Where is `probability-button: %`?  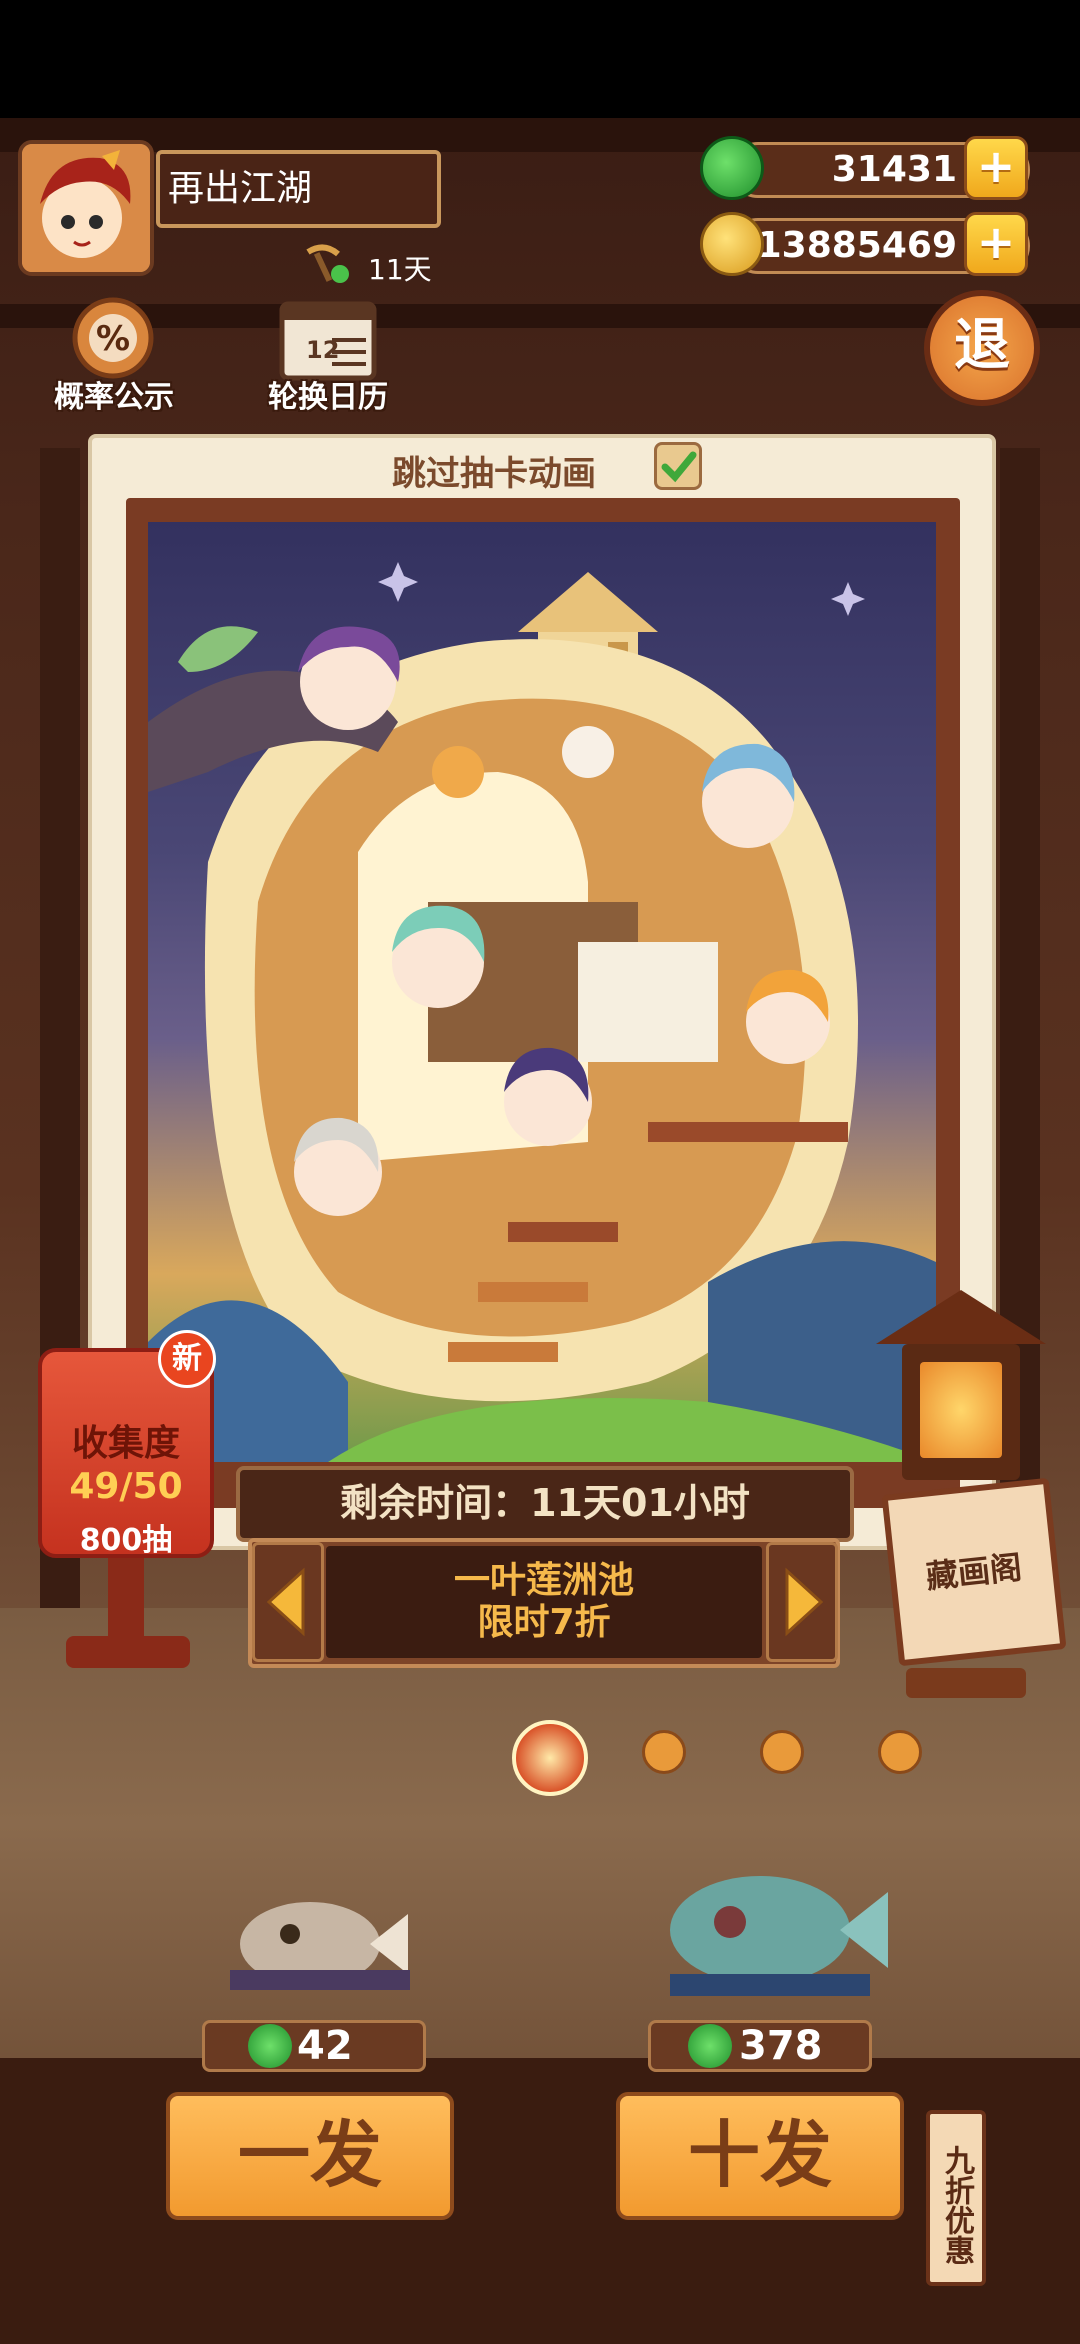
probability-button: % is located at coordinates (113, 337).